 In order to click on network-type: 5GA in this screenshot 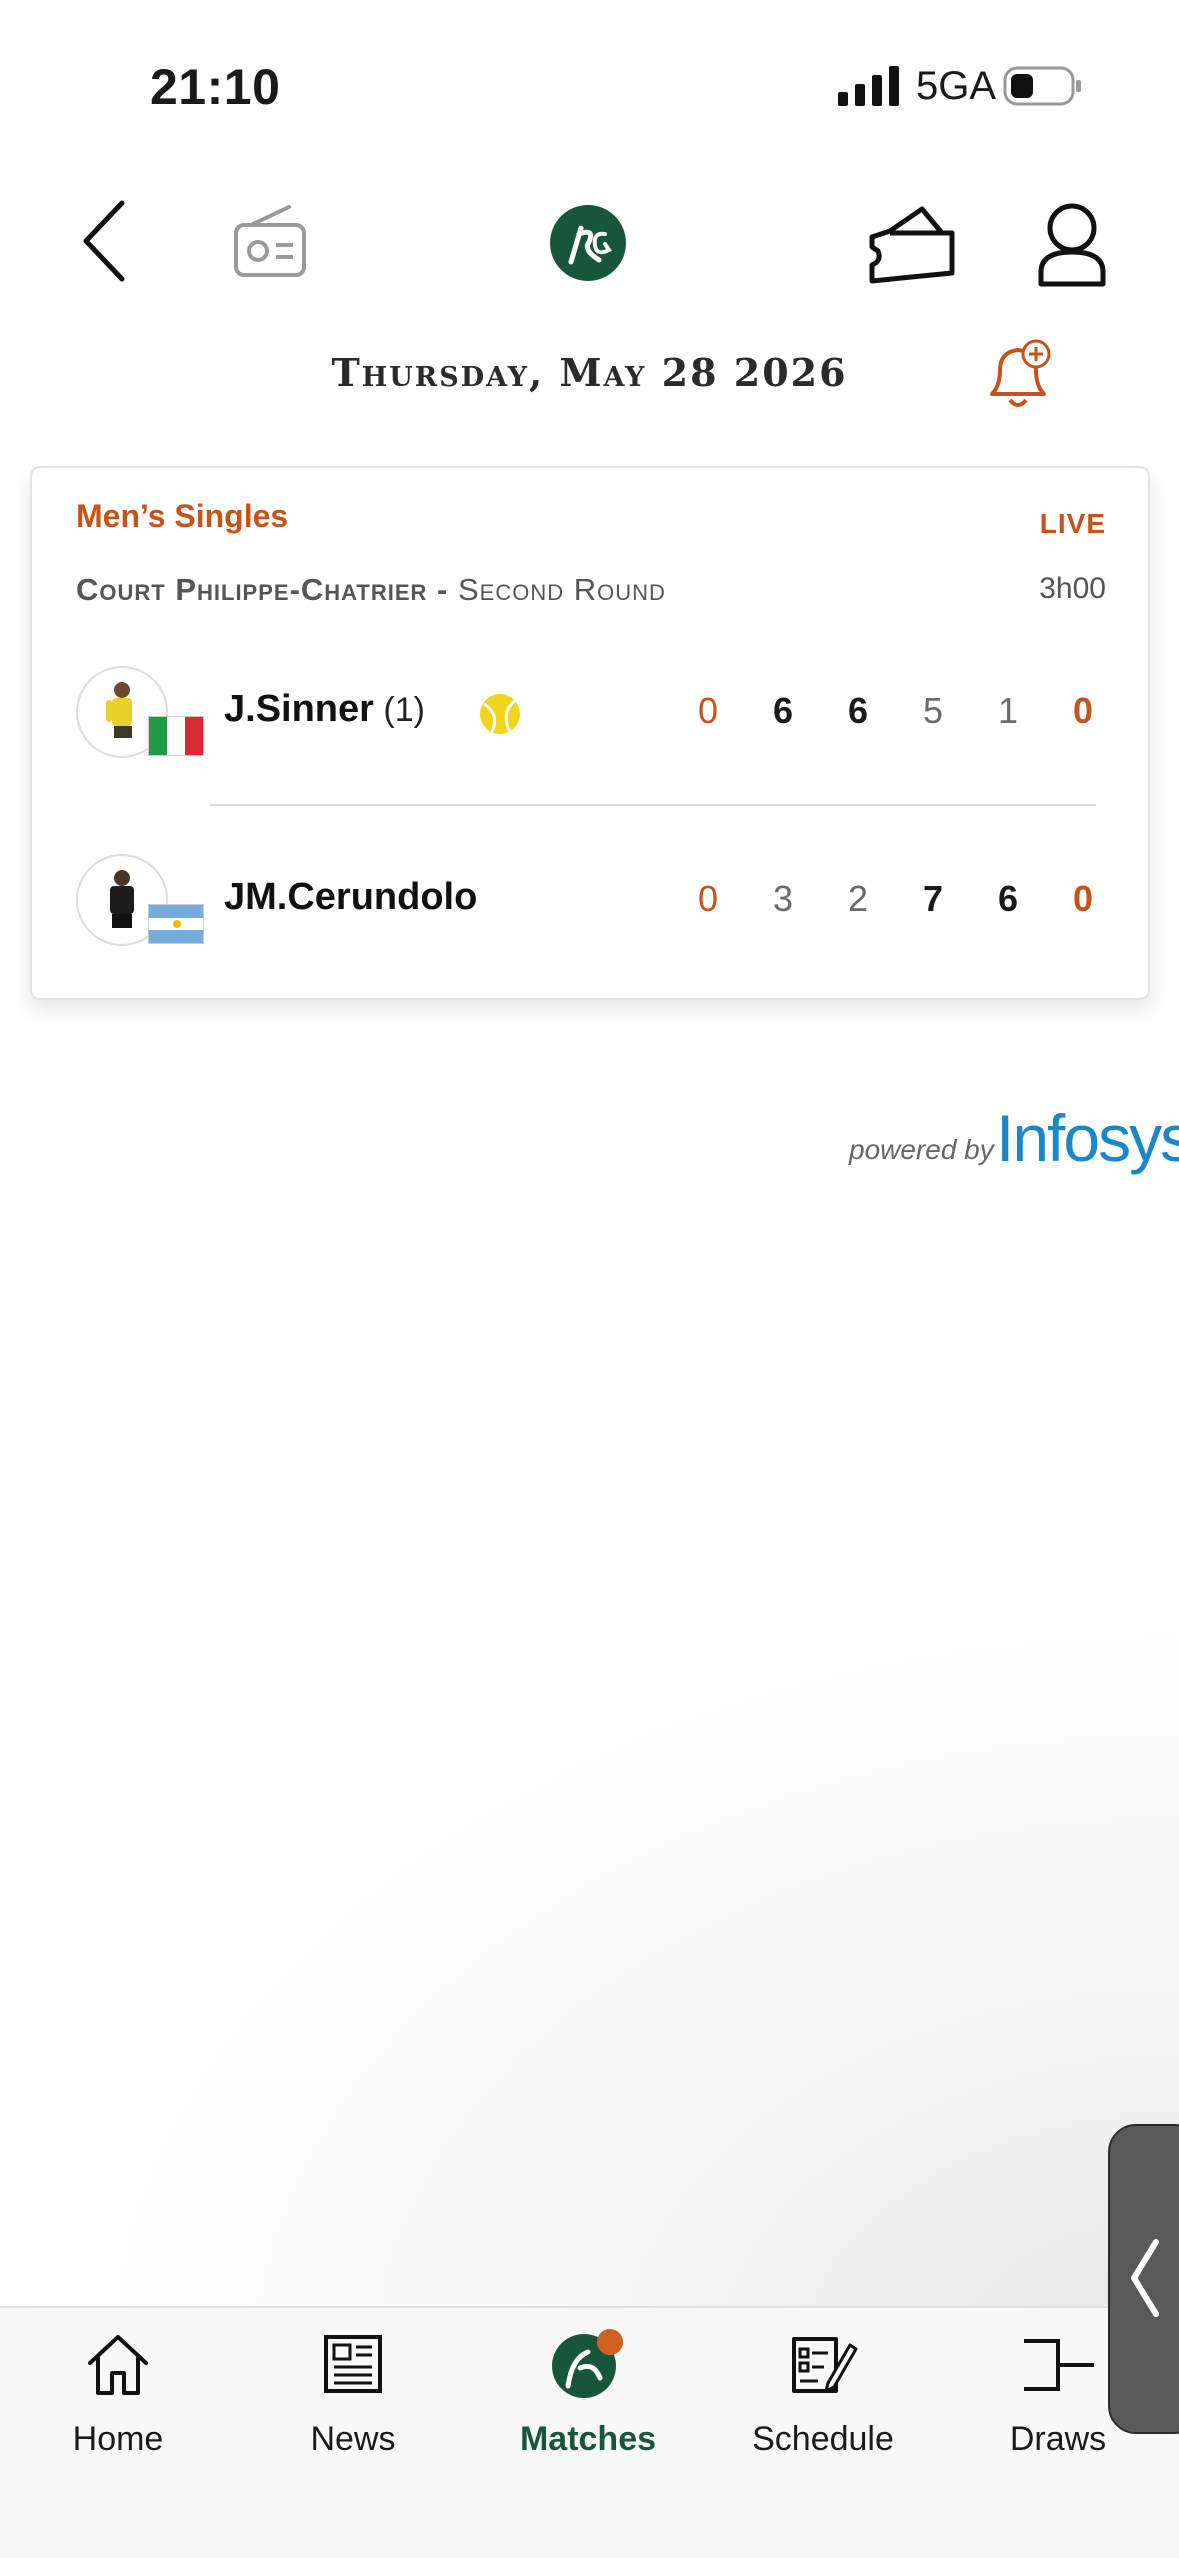, I will do `click(956, 86)`.